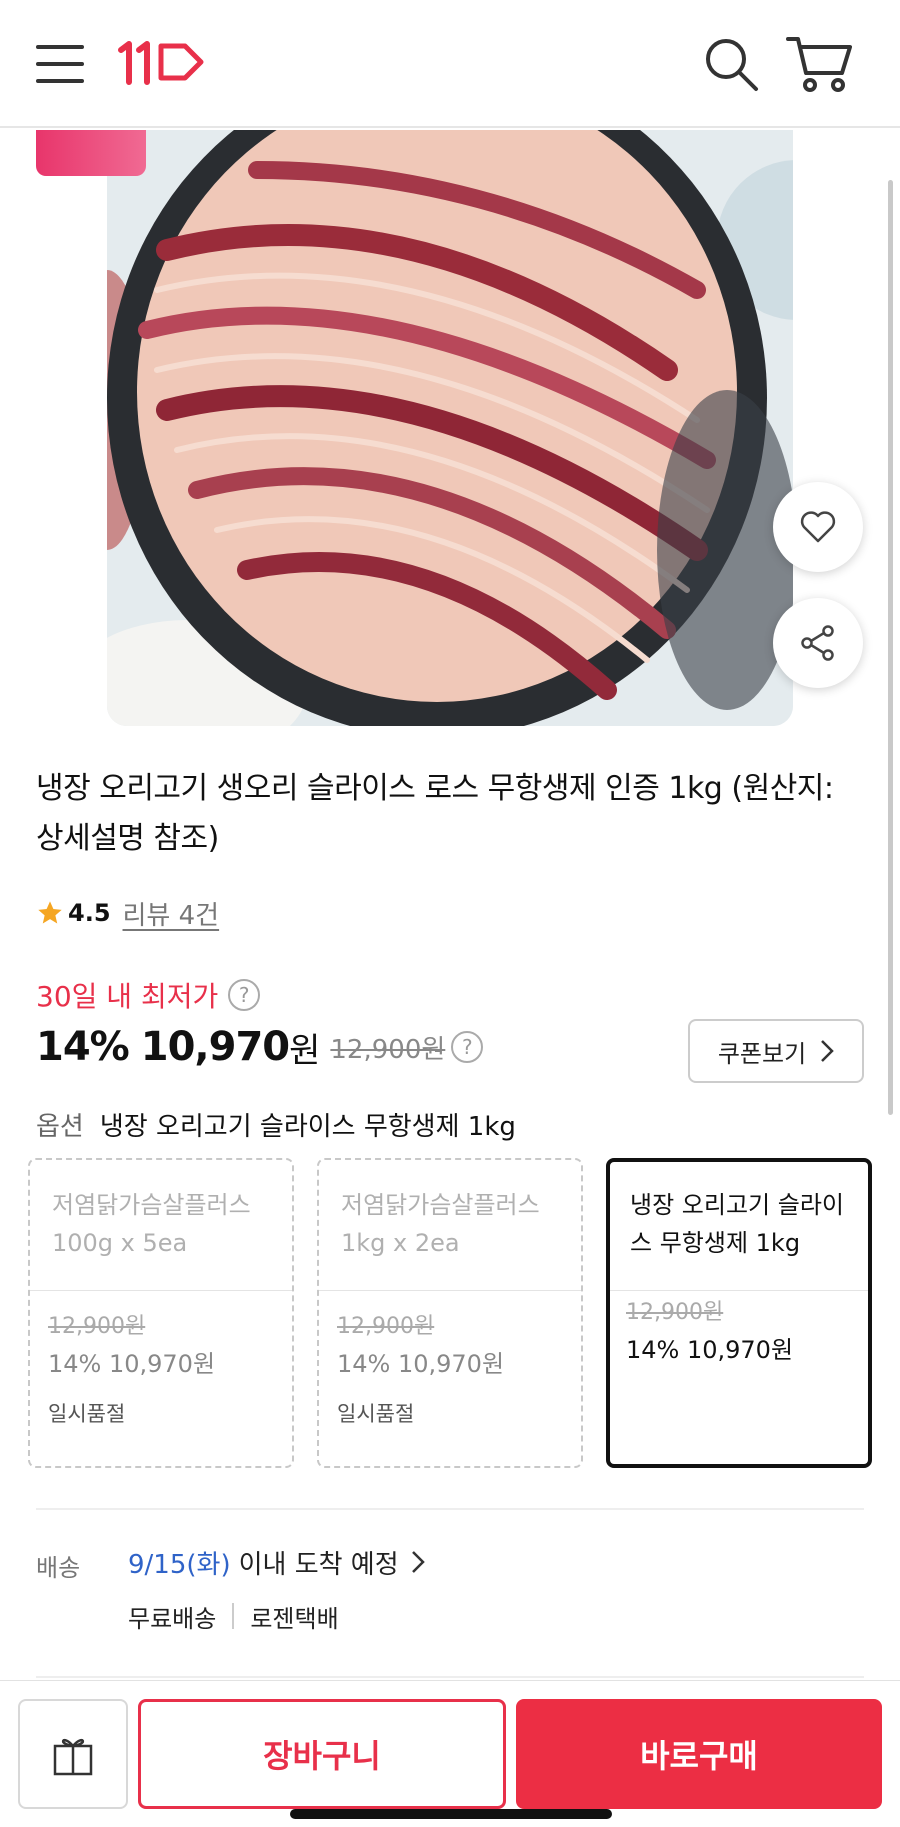  I want to click on review-link: 리뷰 4건, so click(171, 913).